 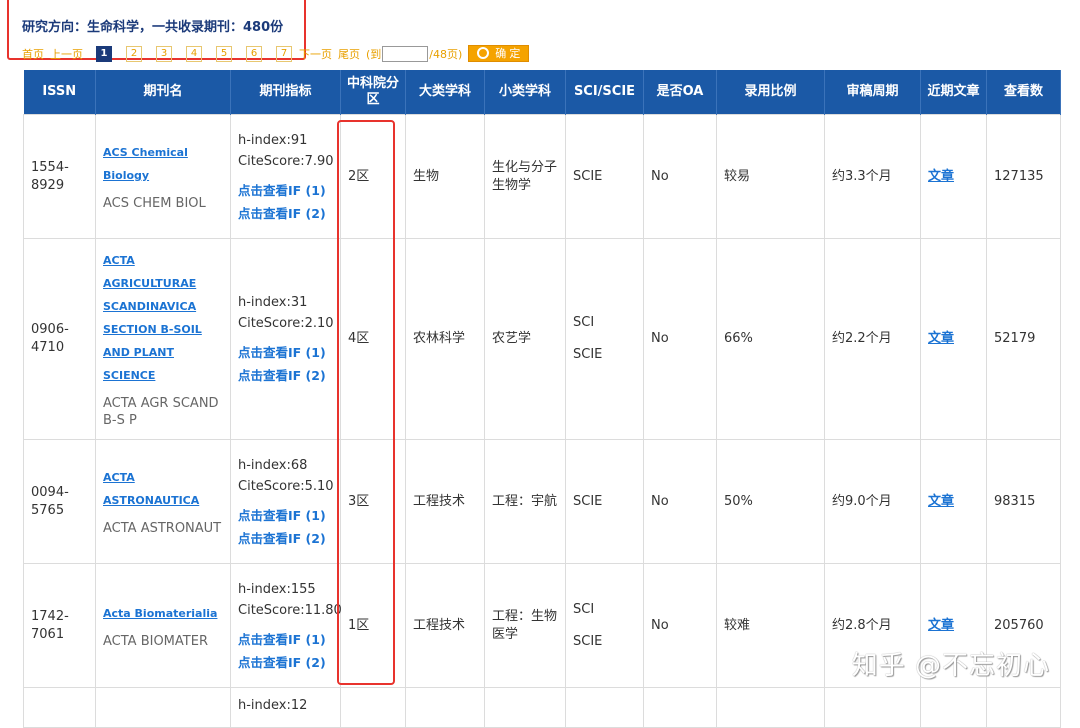 I want to click on issn-cell: 1554-8929, so click(x=59, y=176).